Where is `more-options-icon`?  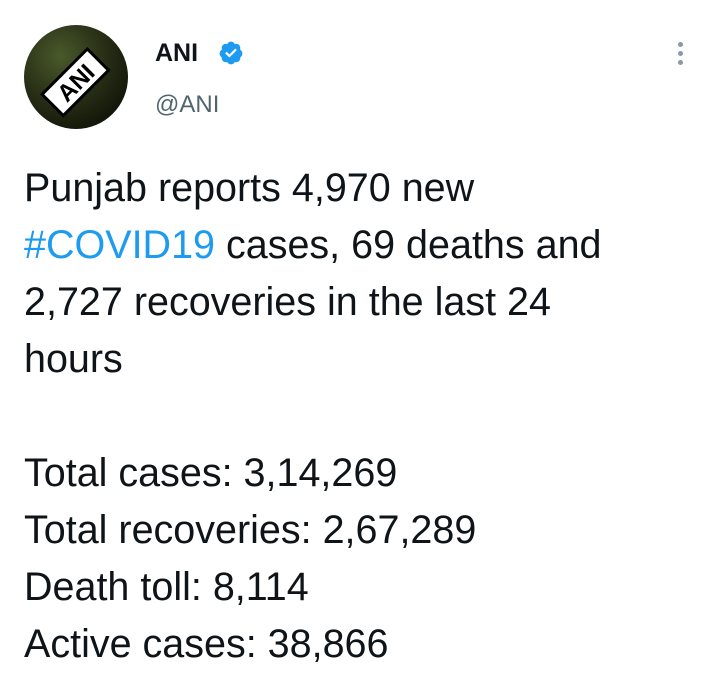
more-options-icon is located at coordinates (680, 57).